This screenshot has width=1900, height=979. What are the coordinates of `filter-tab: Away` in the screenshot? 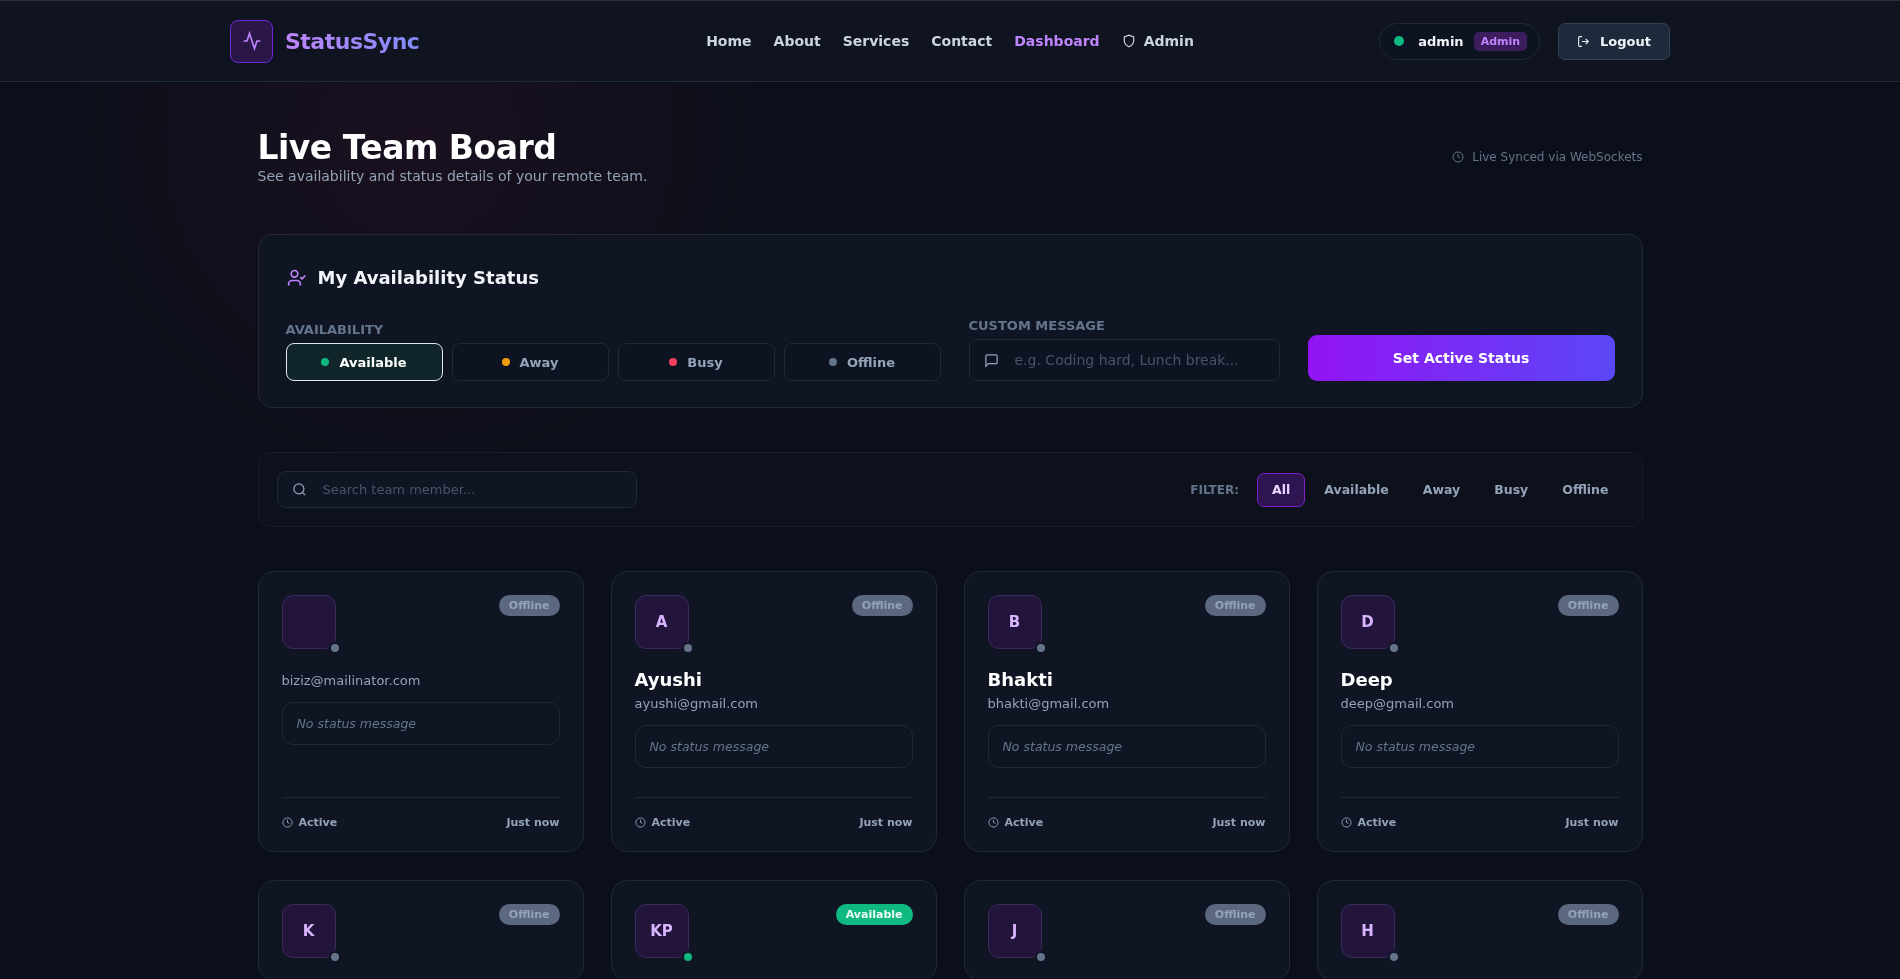 It's located at (1441, 489).